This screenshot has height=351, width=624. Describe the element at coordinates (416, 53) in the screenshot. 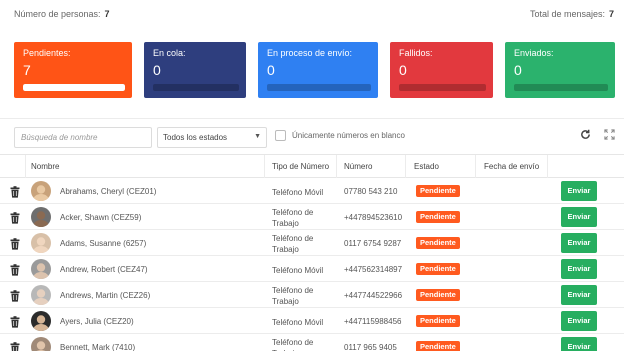

I see `card-title: Fallidos:` at that location.